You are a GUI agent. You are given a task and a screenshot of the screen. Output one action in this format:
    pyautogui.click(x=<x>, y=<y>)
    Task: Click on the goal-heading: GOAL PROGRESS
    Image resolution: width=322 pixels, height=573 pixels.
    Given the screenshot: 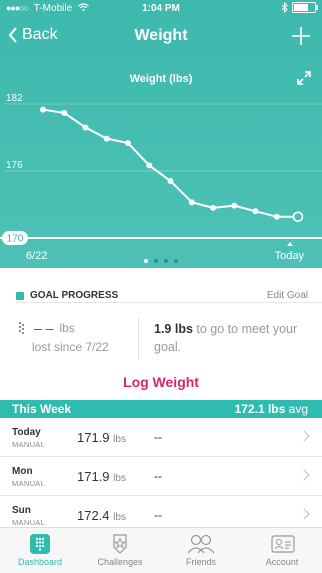 What is the action you would take?
    pyautogui.click(x=67, y=295)
    